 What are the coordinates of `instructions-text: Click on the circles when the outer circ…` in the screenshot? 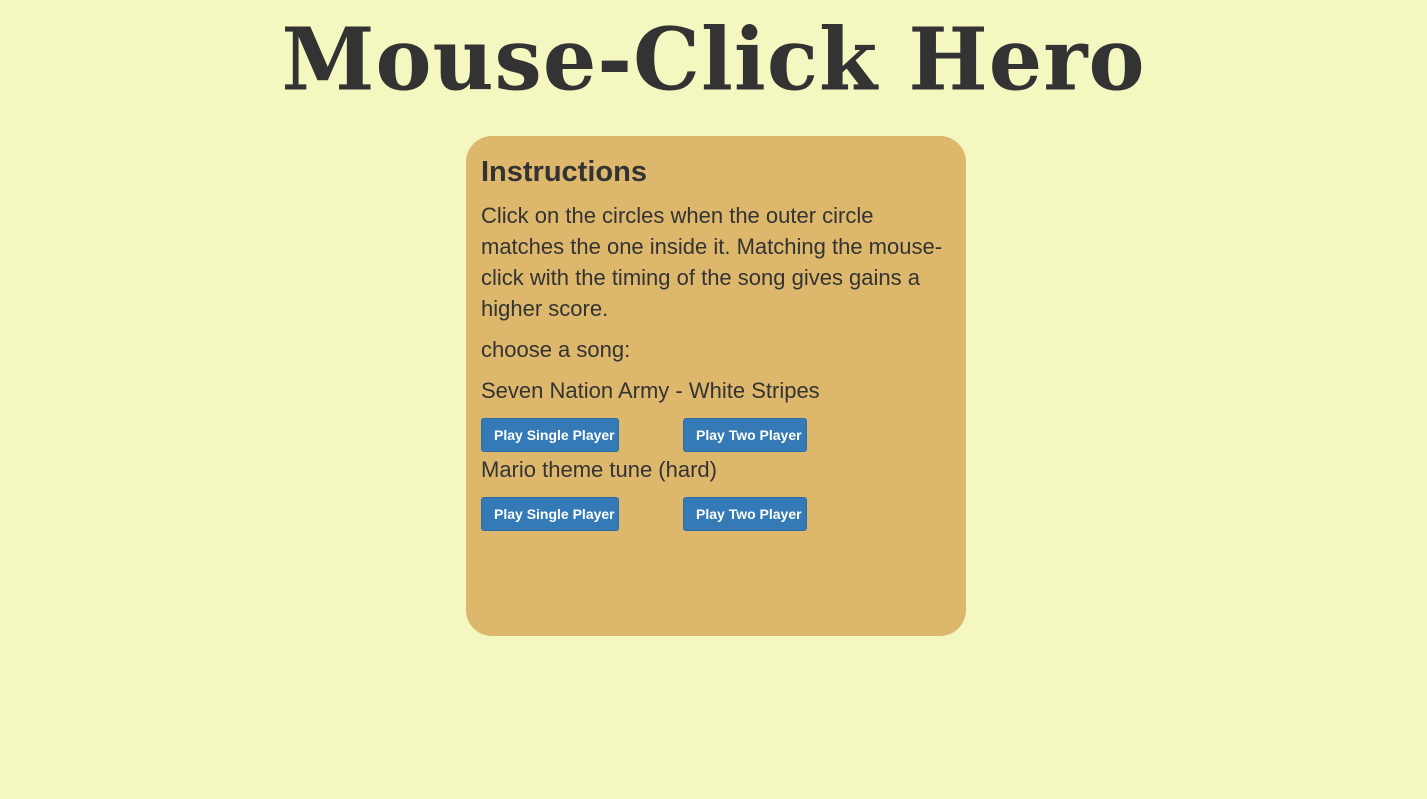 It's located at (712, 262).